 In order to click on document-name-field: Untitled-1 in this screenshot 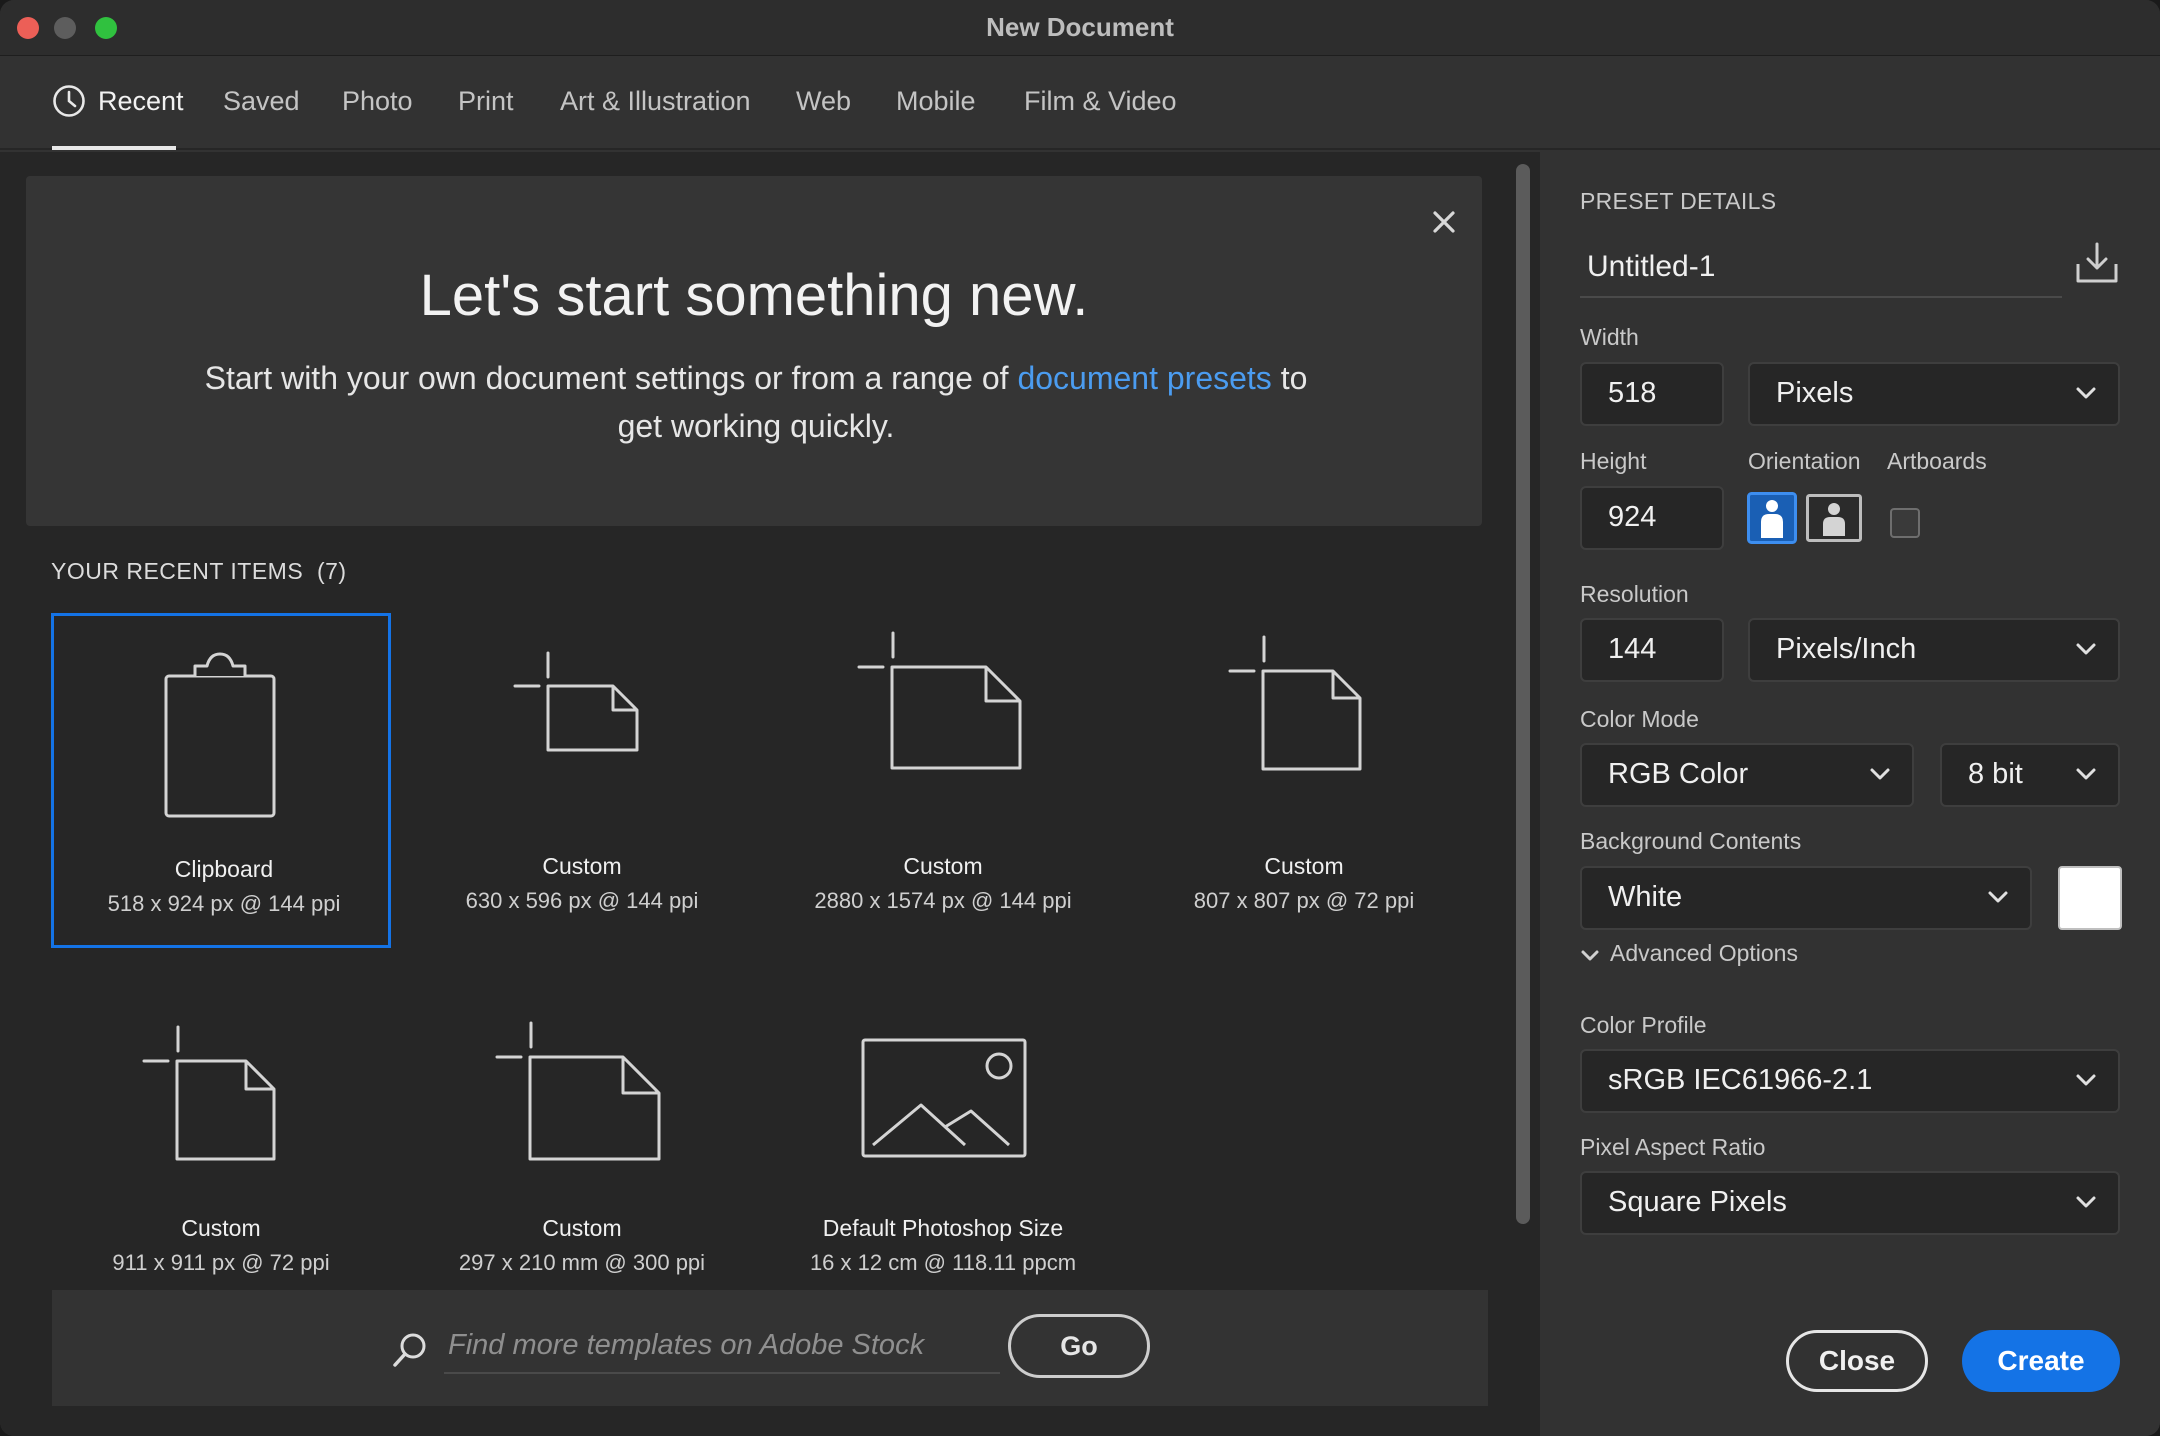, I will do `click(1821, 270)`.